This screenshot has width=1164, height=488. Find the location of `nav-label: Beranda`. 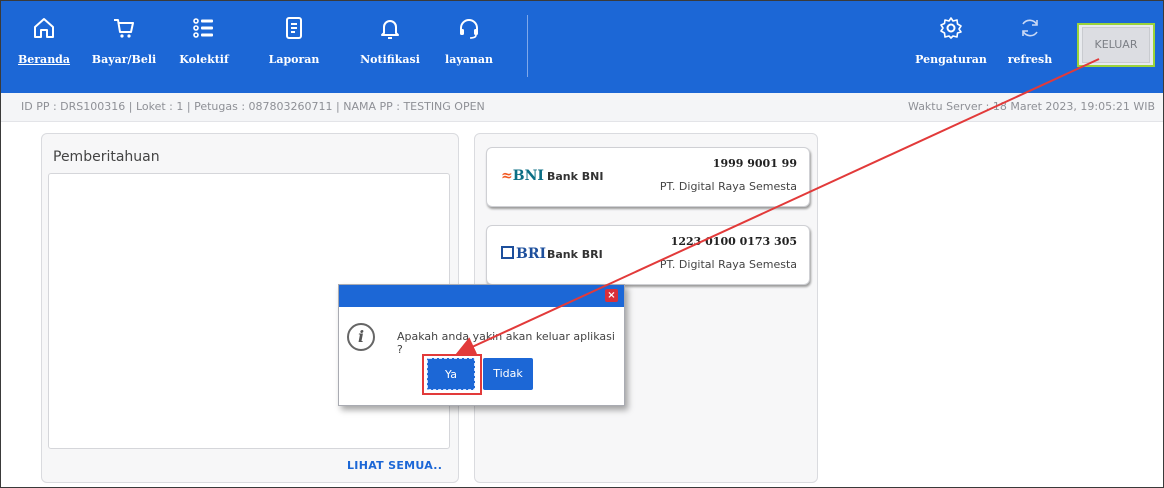

nav-label: Beranda is located at coordinates (44, 59).